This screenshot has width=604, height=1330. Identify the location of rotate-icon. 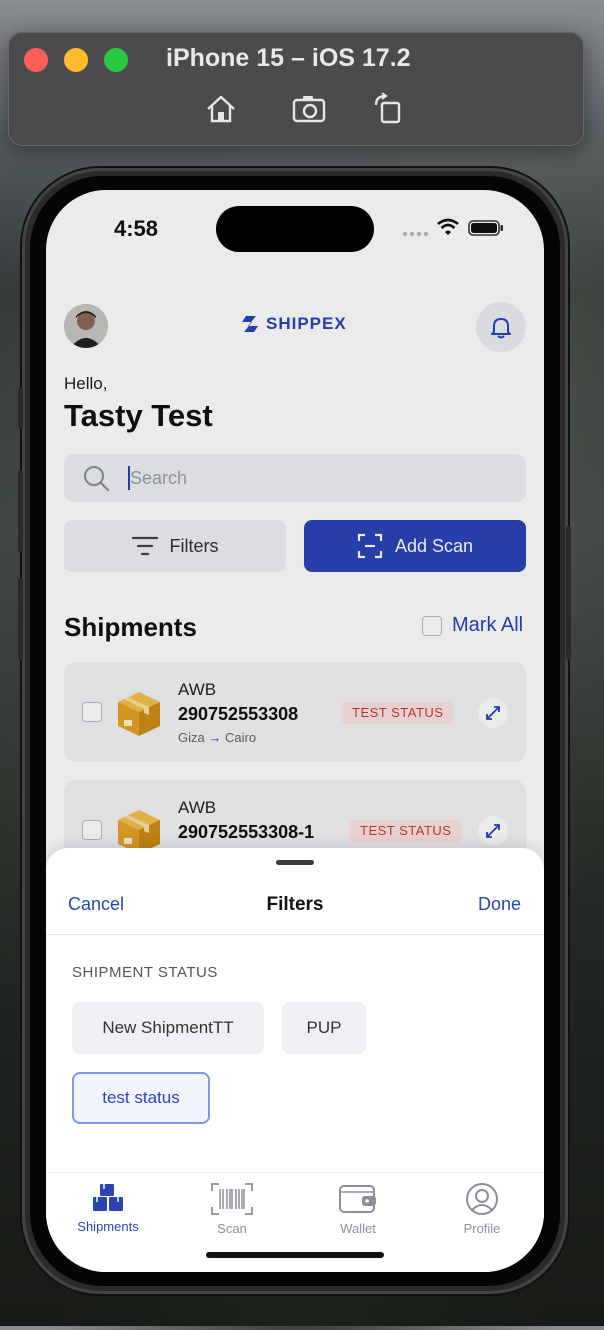
(389, 109).